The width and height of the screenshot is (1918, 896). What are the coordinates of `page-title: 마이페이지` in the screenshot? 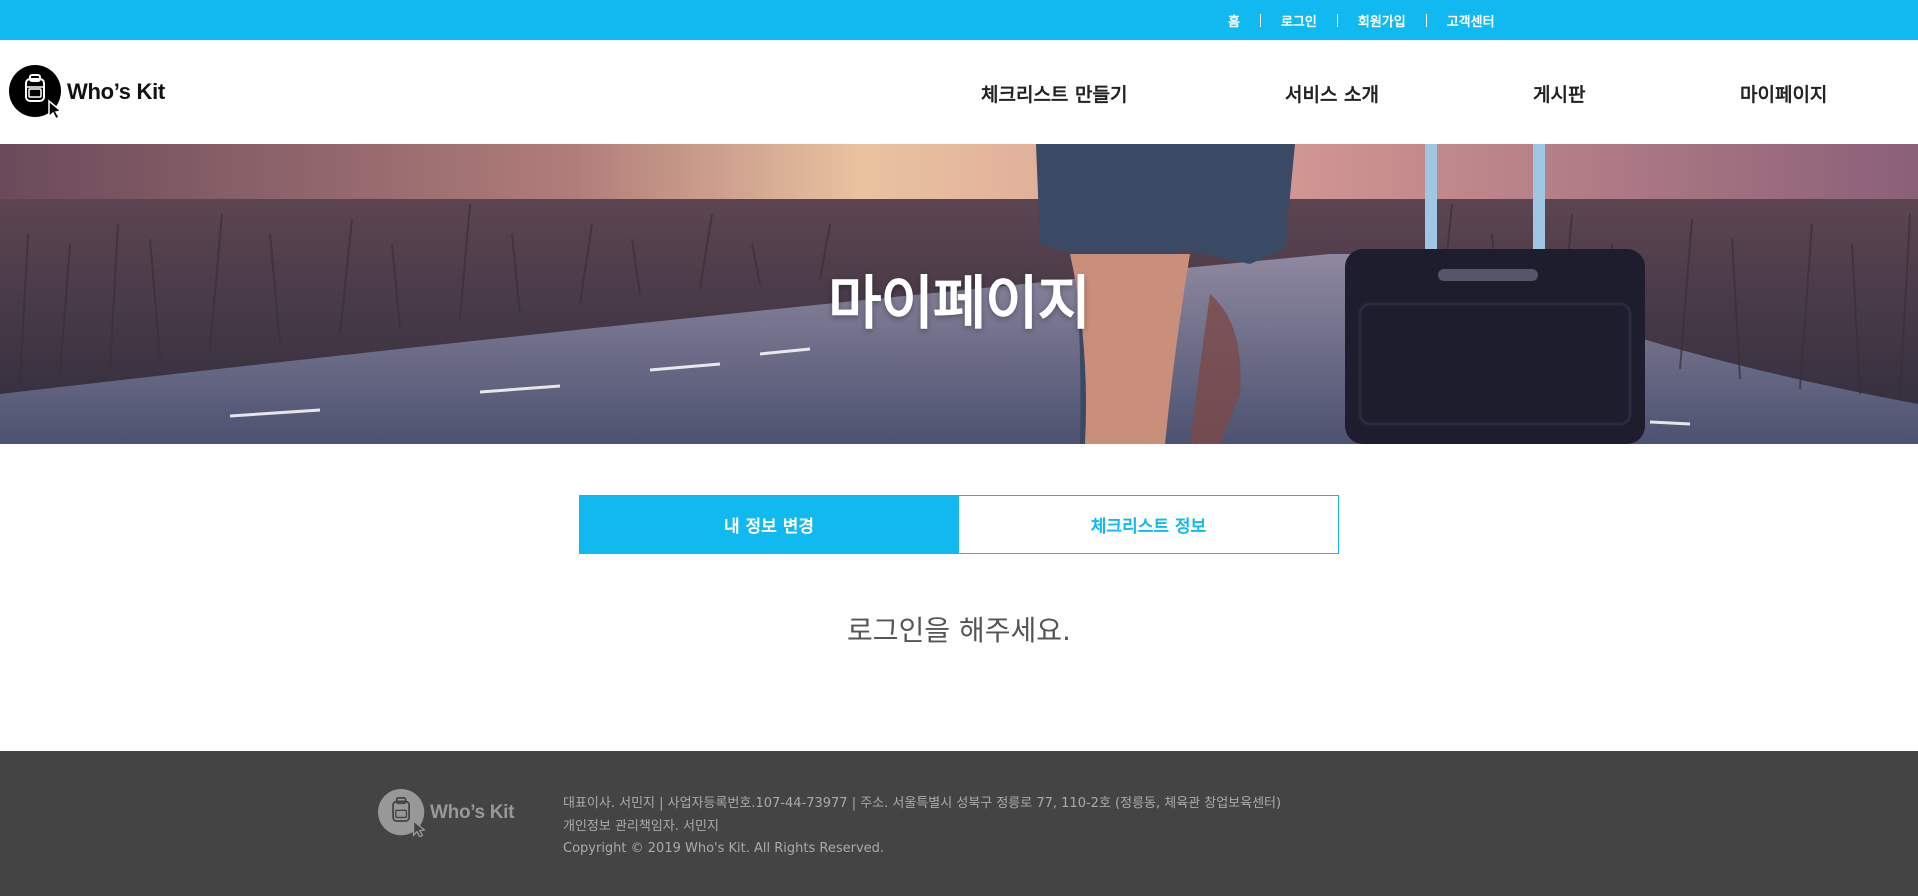 It's located at (959, 303).